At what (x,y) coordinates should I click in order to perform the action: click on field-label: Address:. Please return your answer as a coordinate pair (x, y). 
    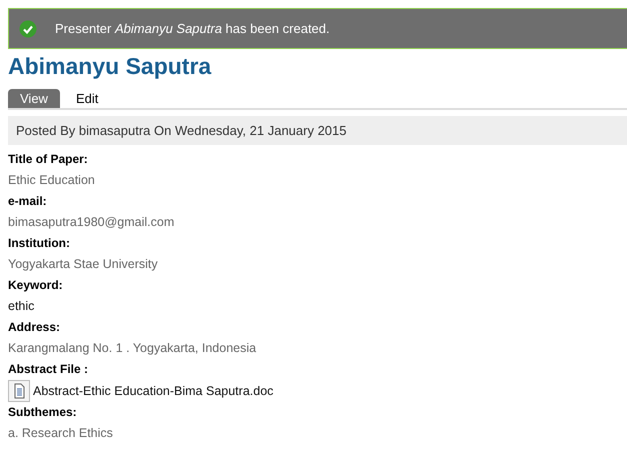
    Looking at the image, I should click on (35, 327).